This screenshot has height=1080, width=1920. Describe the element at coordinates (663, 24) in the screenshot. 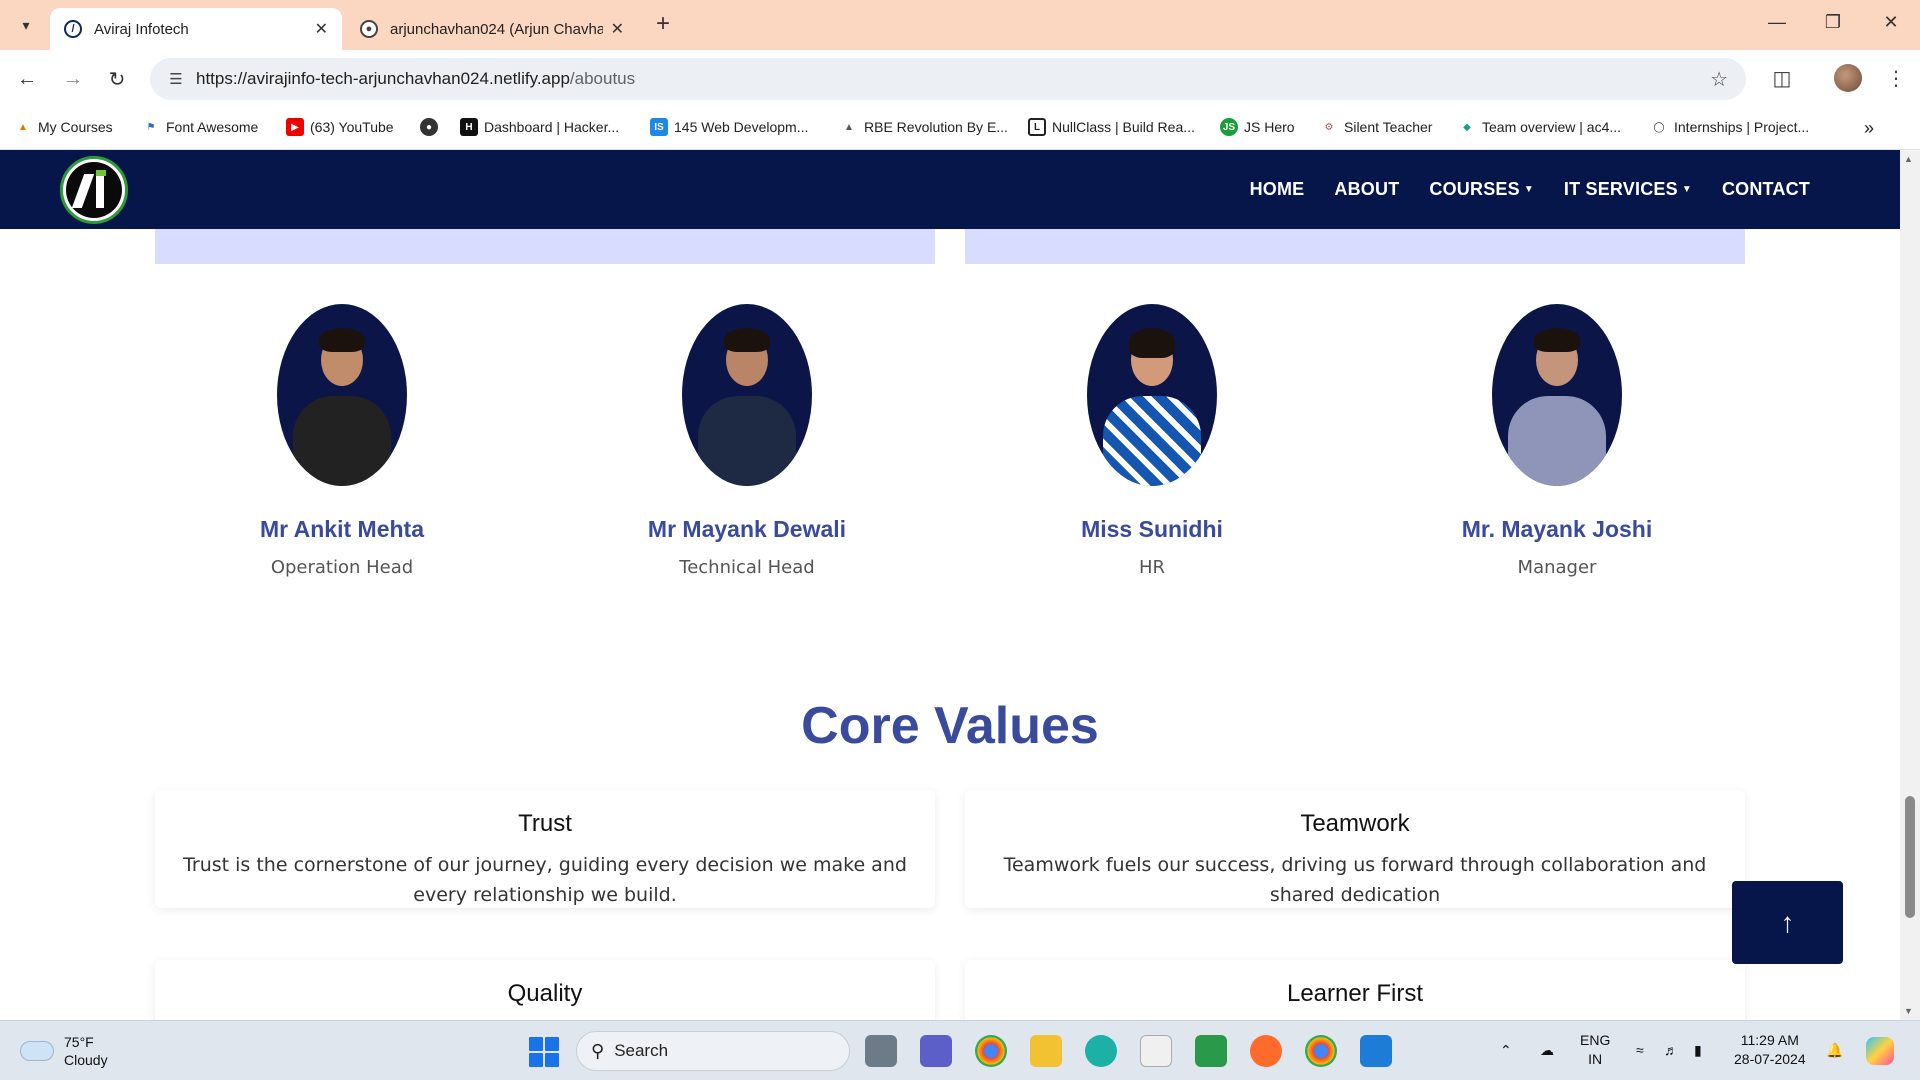

I see `new-tab-button: +` at that location.